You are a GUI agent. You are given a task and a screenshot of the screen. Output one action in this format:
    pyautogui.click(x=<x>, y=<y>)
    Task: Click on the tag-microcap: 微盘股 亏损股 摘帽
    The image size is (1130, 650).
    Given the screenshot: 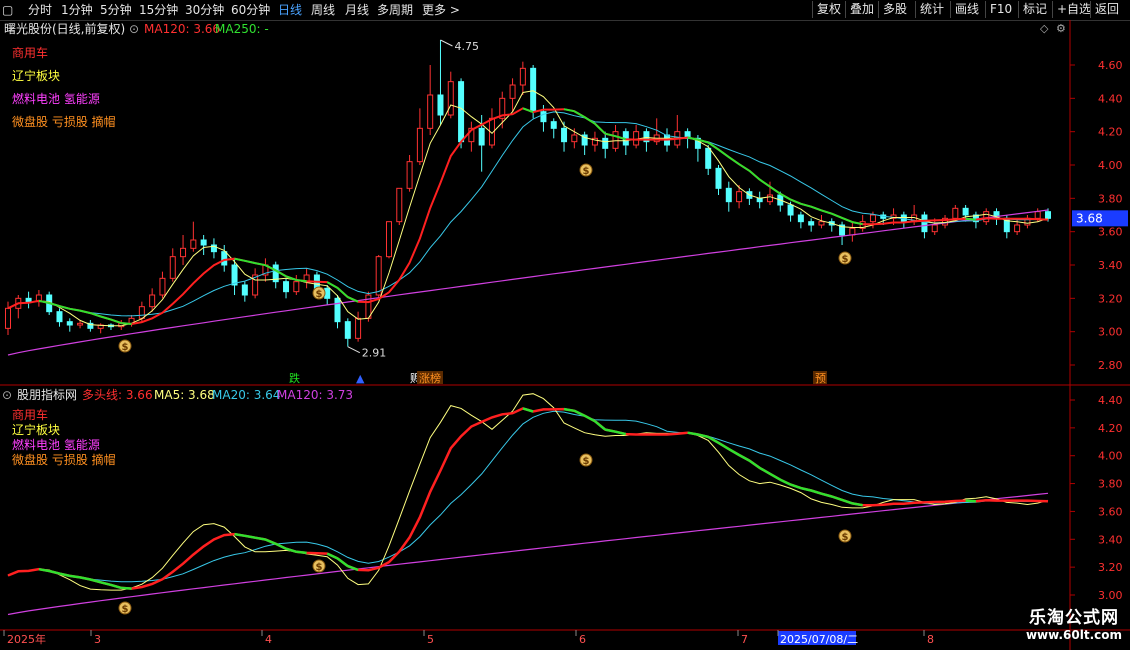 What is the action you would take?
    pyautogui.click(x=64, y=122)
    